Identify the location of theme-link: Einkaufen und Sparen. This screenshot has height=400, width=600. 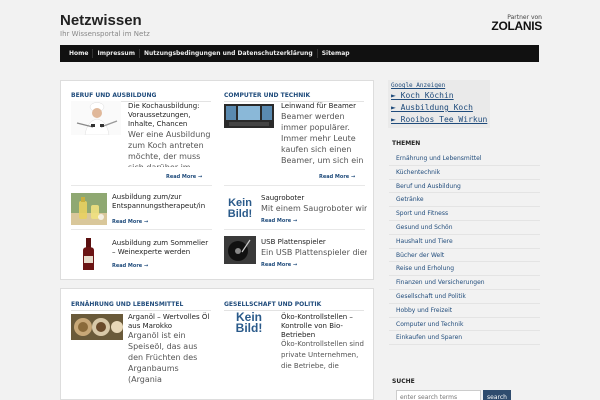
(464, 338).